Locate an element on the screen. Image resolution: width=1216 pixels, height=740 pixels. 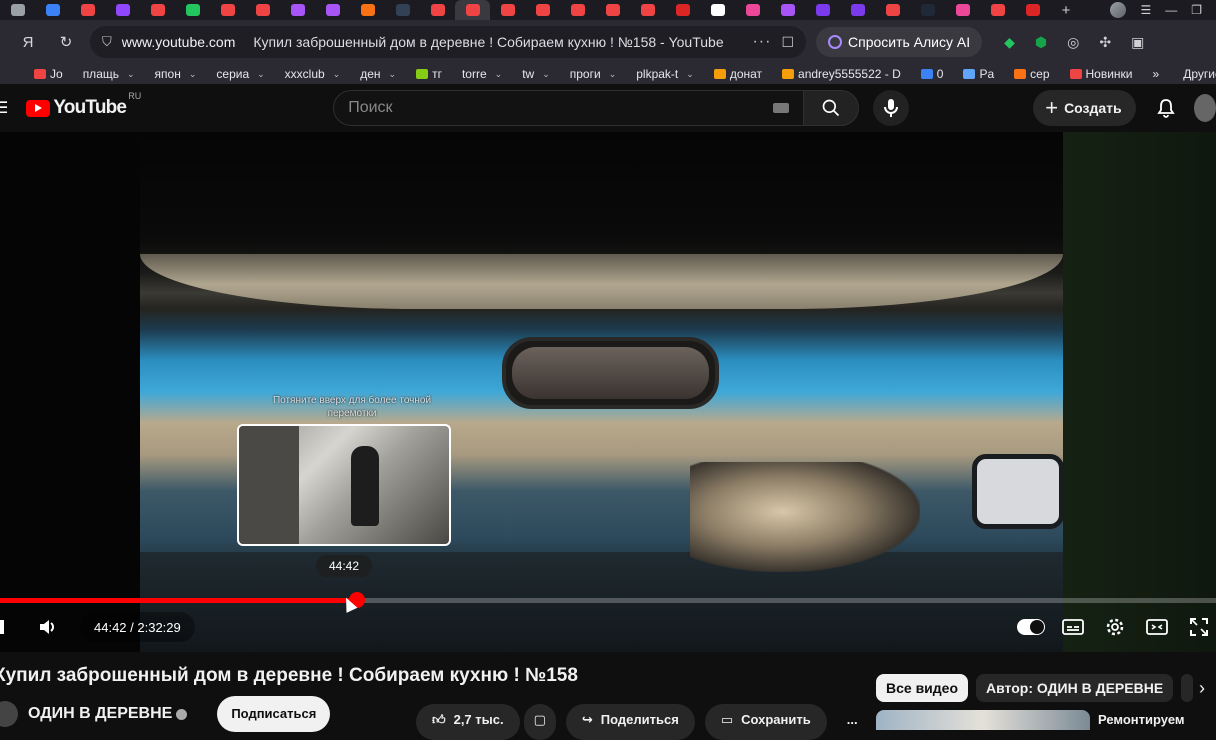
save-button: ▭ Сохранить is located at coordinates (765, 722).